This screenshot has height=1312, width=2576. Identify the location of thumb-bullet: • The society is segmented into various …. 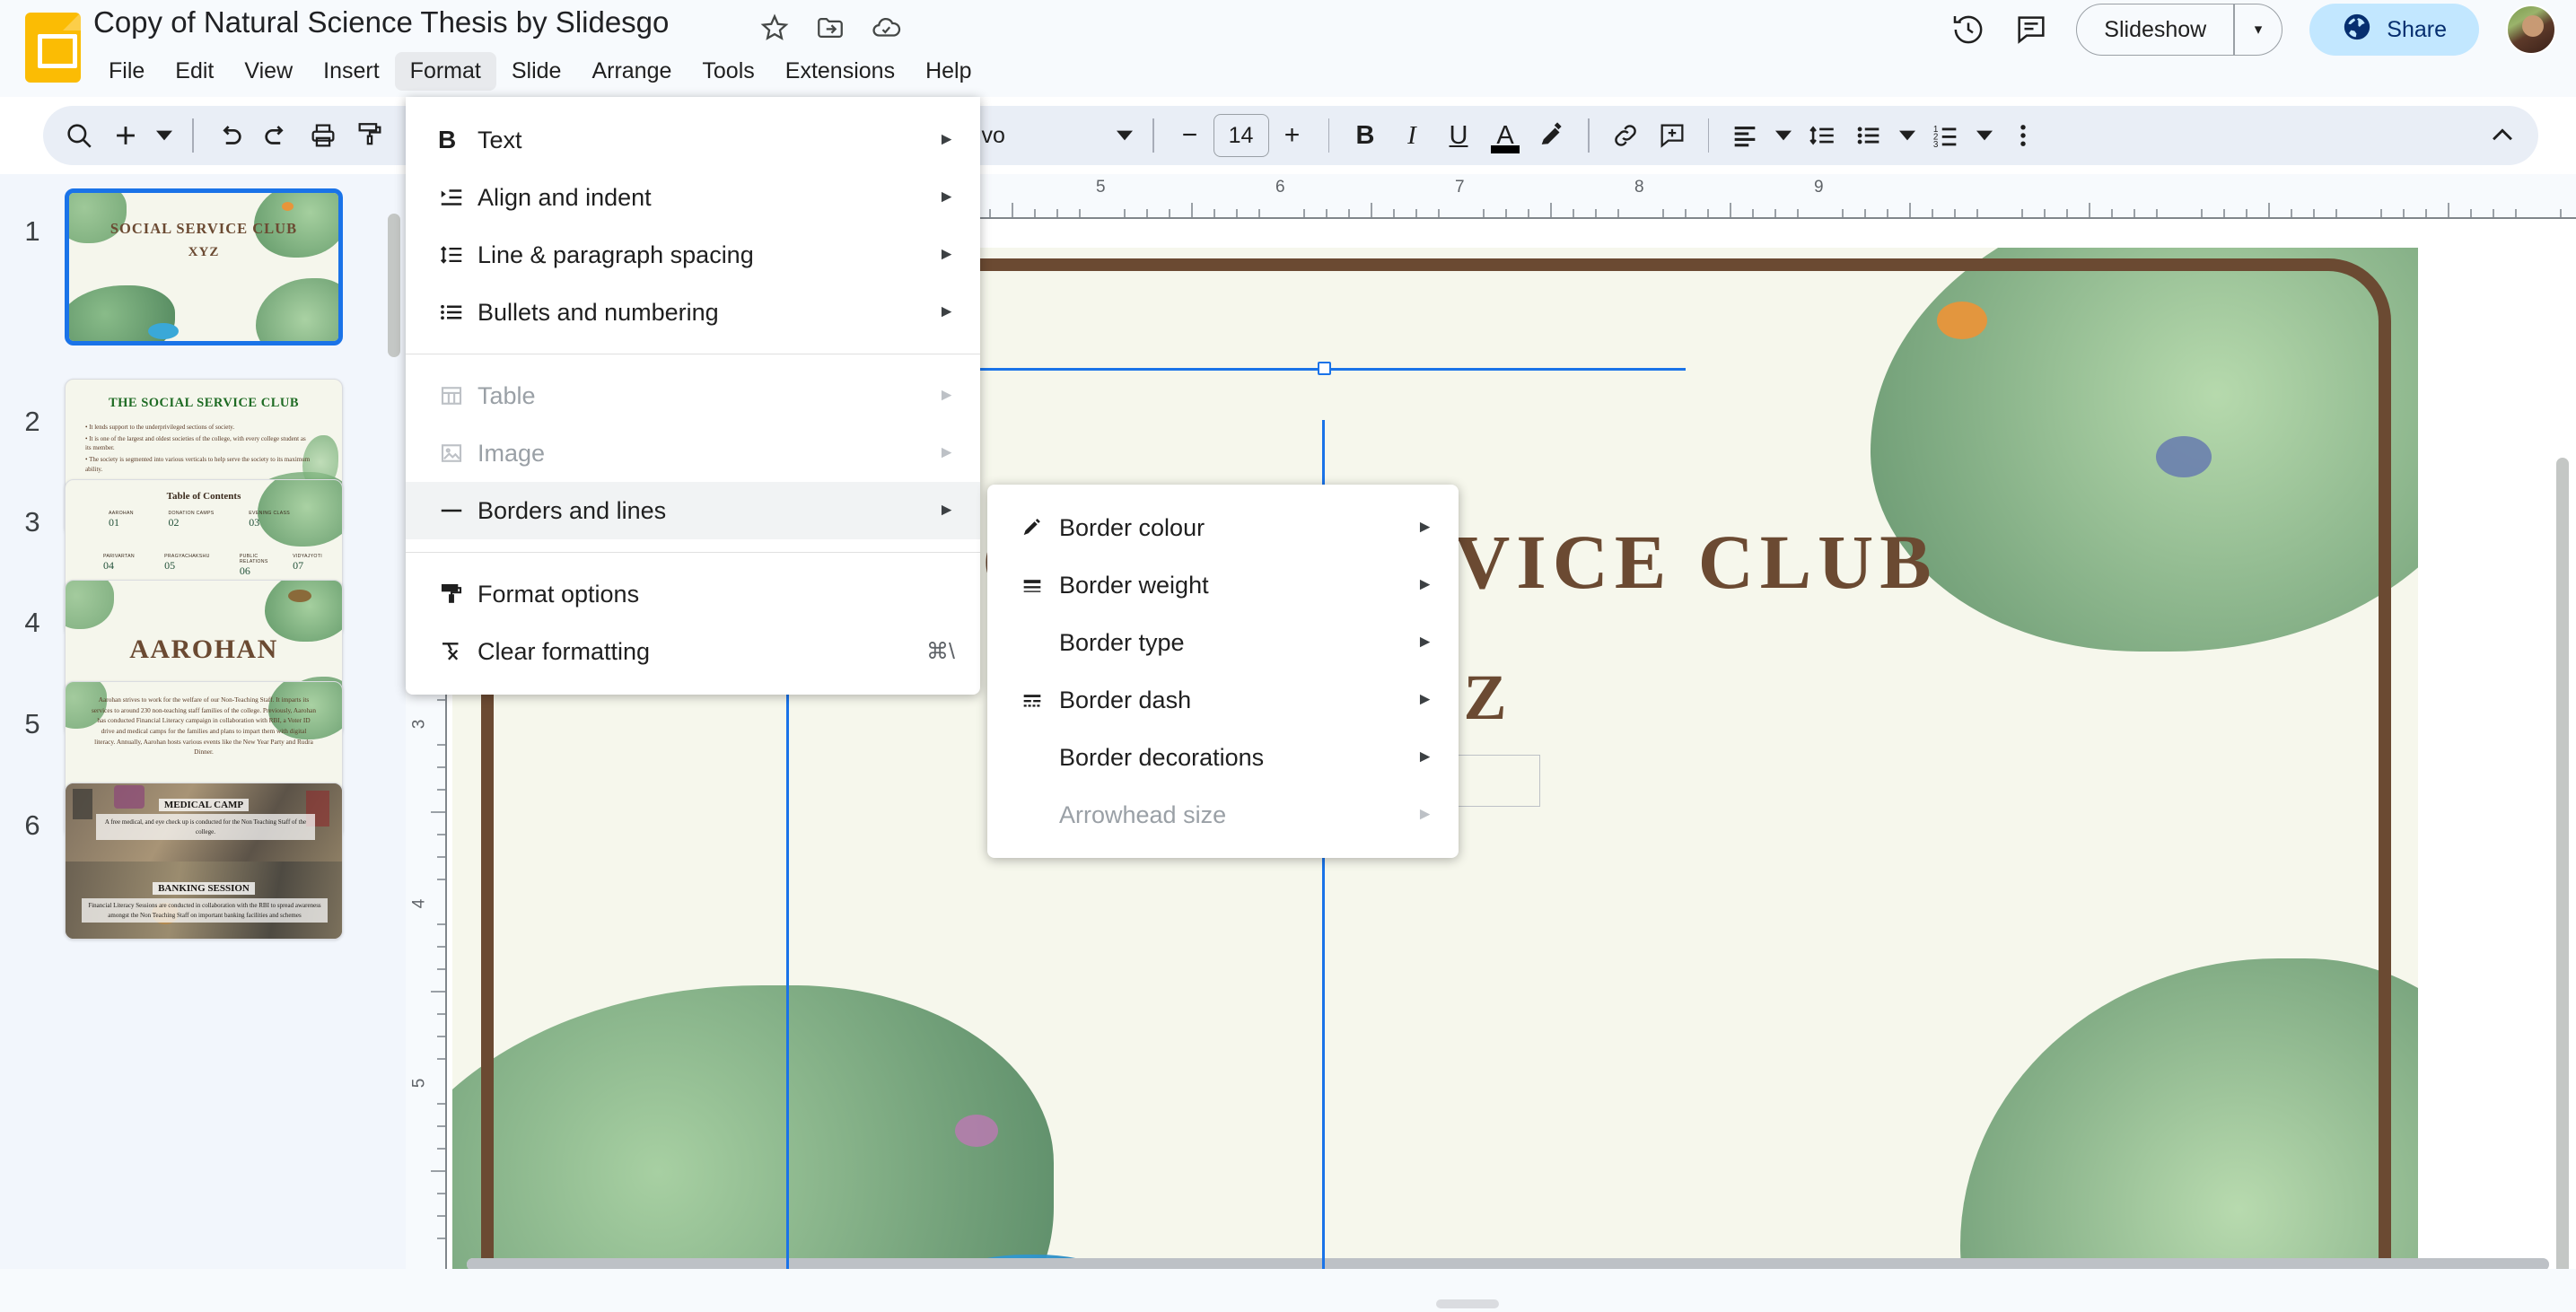
(198, 464).